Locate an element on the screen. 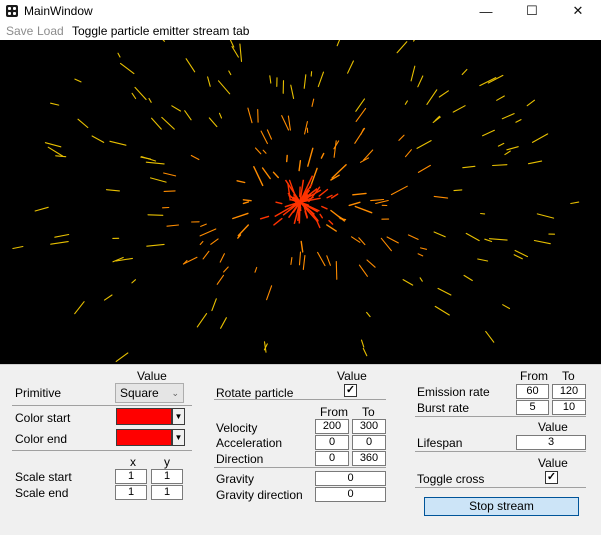 The height and width of the screenshot is (535, 601). scale-end-x-input: 1 is located at coordinates (131, 492).